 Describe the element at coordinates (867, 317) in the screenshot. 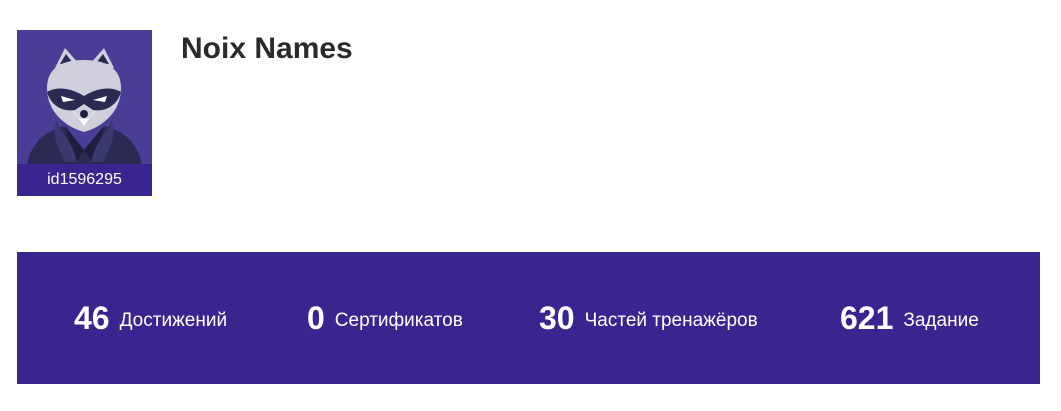

I see `stat-value: 621` at that location.